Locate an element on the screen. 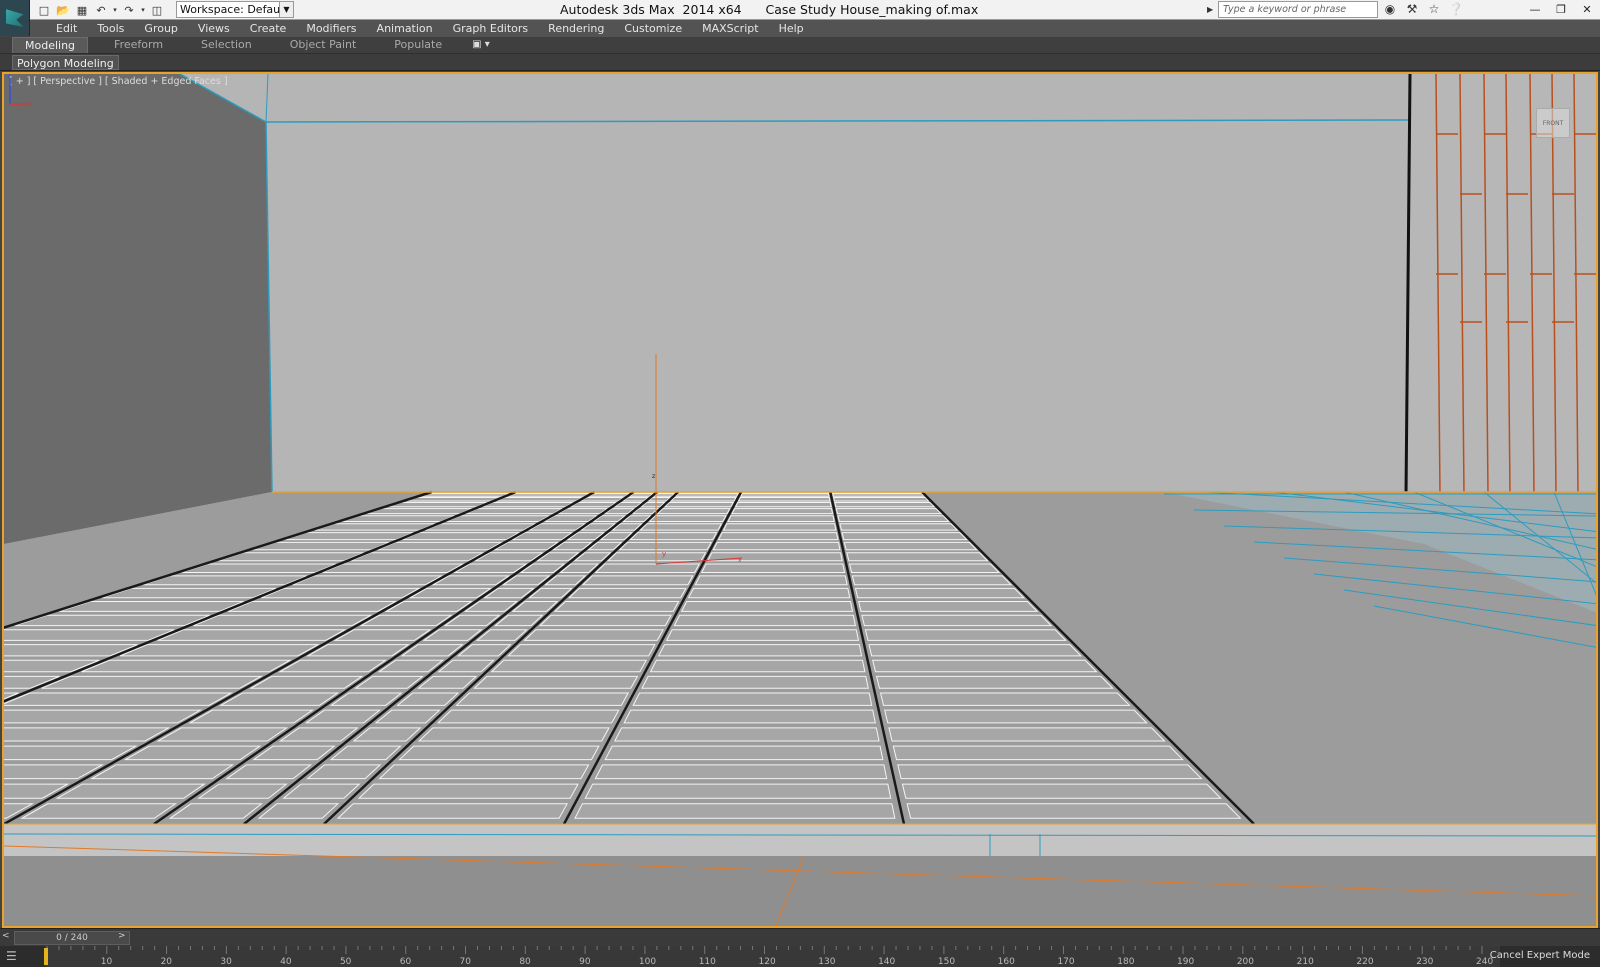 This screenshot has height=967, width=1600. restore-icon: ❐ is located at coordinates (1561, 9).